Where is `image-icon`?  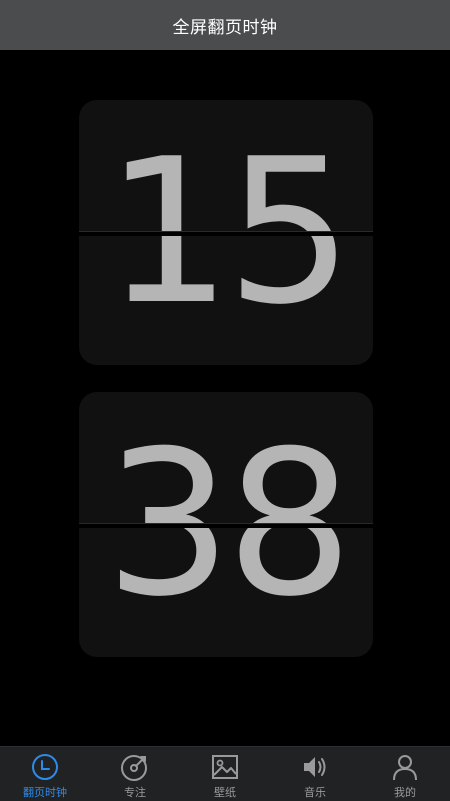 image-icon is located at coordinates (225, 767).